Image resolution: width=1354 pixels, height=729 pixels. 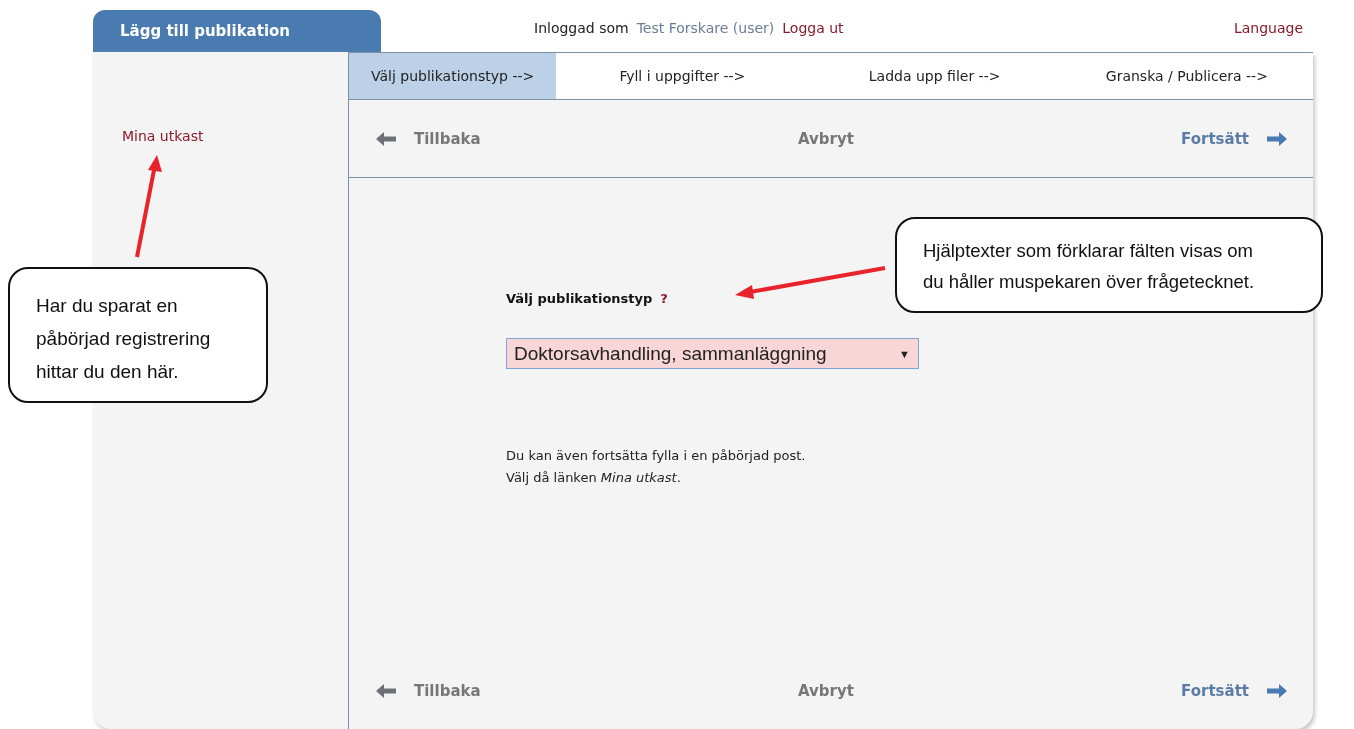 What do you see at coordinates (664, 298) in the screenshot?
I see `help-mark: ?` at bounding box center [664, 298].